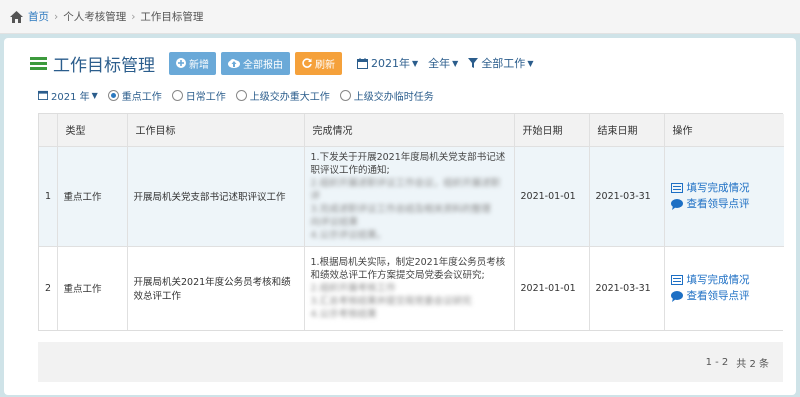 This screenshot has height=397, width=800. What do you see at coordinates (348, 235) in the screenshot?
I see `progress-line-blurred: 4.公示评议结果。` at bounding box center [348, 235].